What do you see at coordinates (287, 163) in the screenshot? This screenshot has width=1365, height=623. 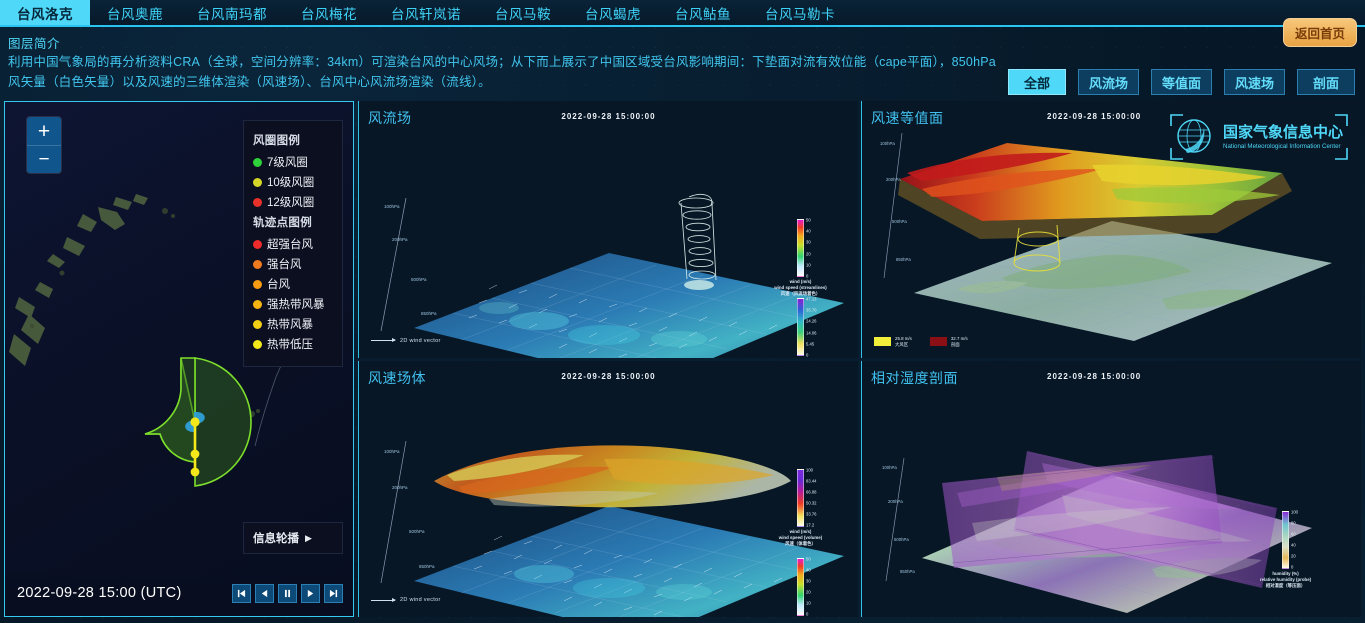 I see `legend-label: 7级风圈` at bounding box center [287, 163].